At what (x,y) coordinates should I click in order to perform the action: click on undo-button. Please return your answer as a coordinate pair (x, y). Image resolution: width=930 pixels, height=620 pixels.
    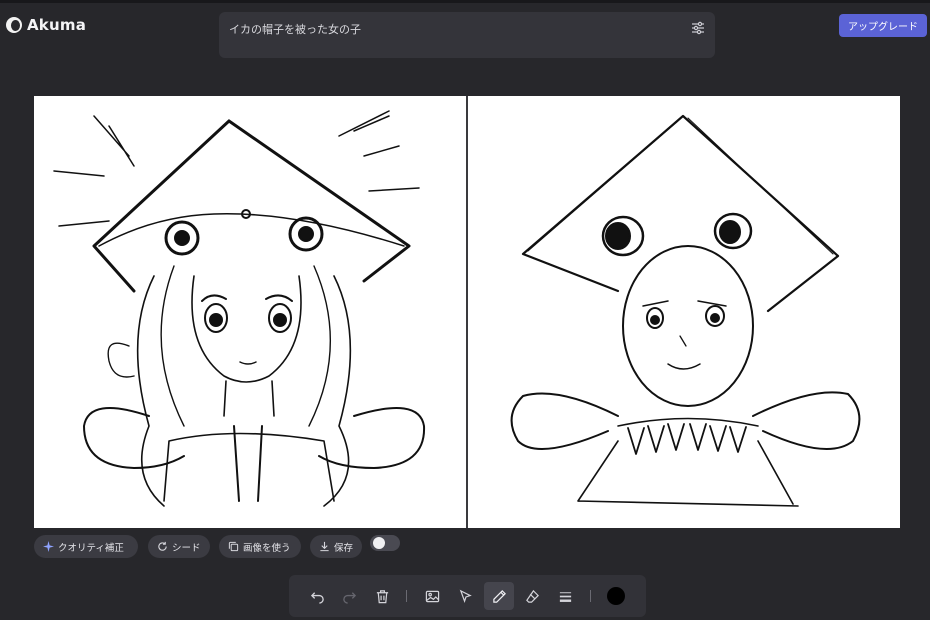
    Looking at the image, I should click on (317, 596).